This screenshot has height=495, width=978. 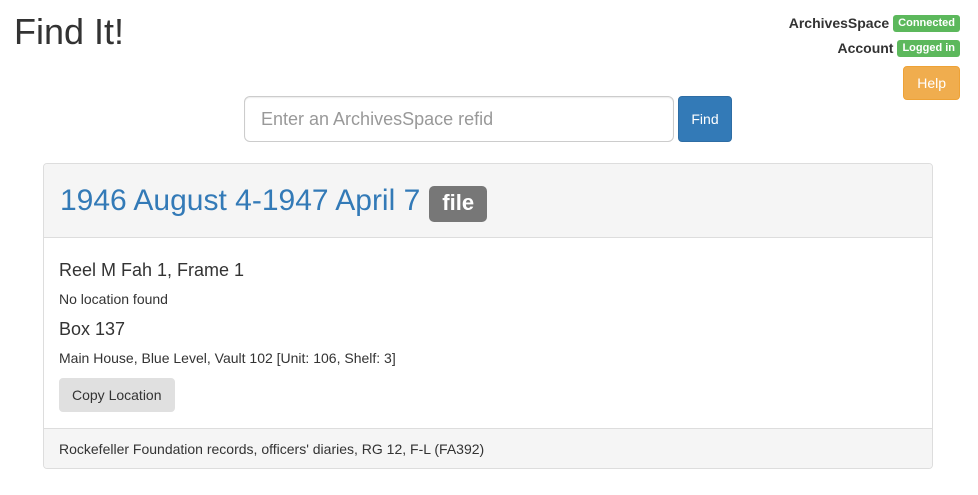 What do you see at coordinates (92, 329) in the screenshot?
I see `instance-title: Box 137` at bounding box center [92, 329].